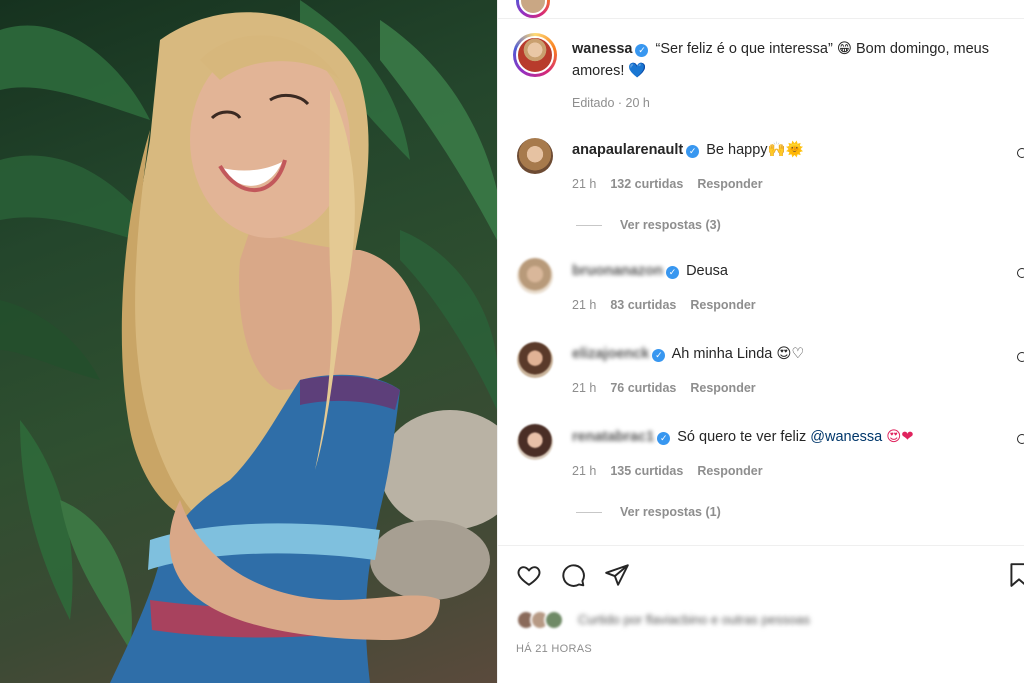 The height and width of the screenshot is (683, 1024). What do you see at coordinates (535, 55) in the screenshot?
I see `author-avatar` at bounding box center [535, 55].